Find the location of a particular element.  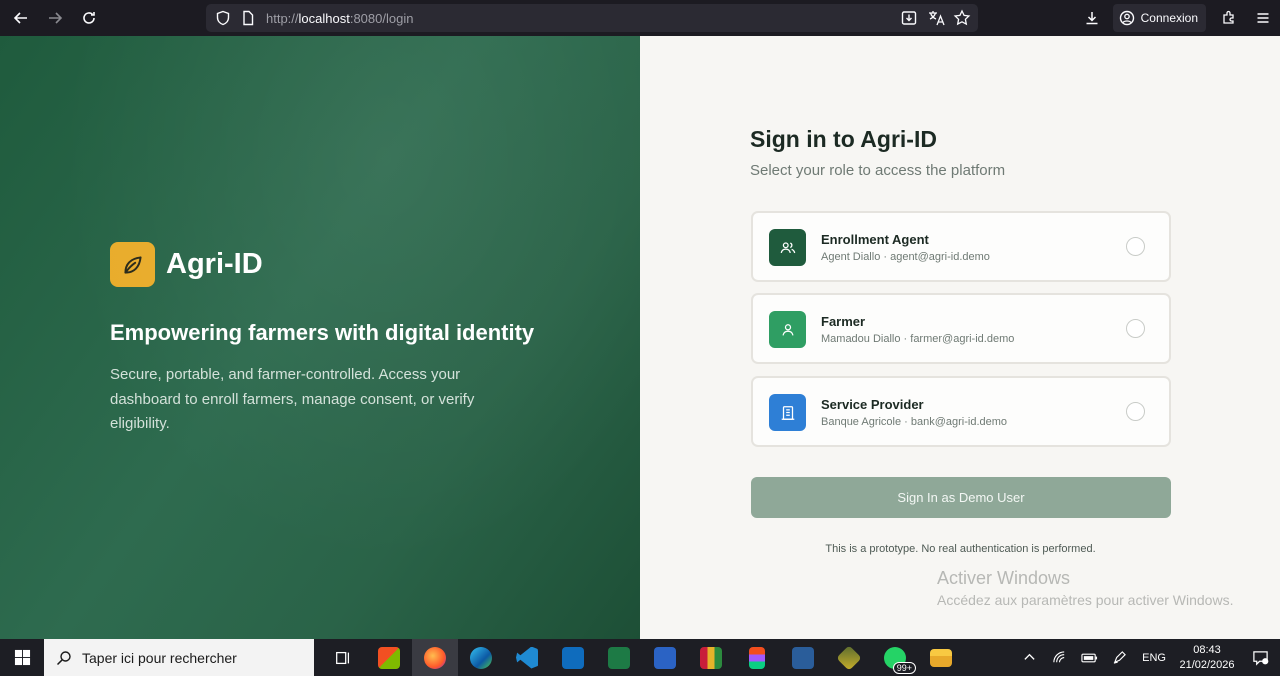

pen-icon is located at coordinates (1119, 657).